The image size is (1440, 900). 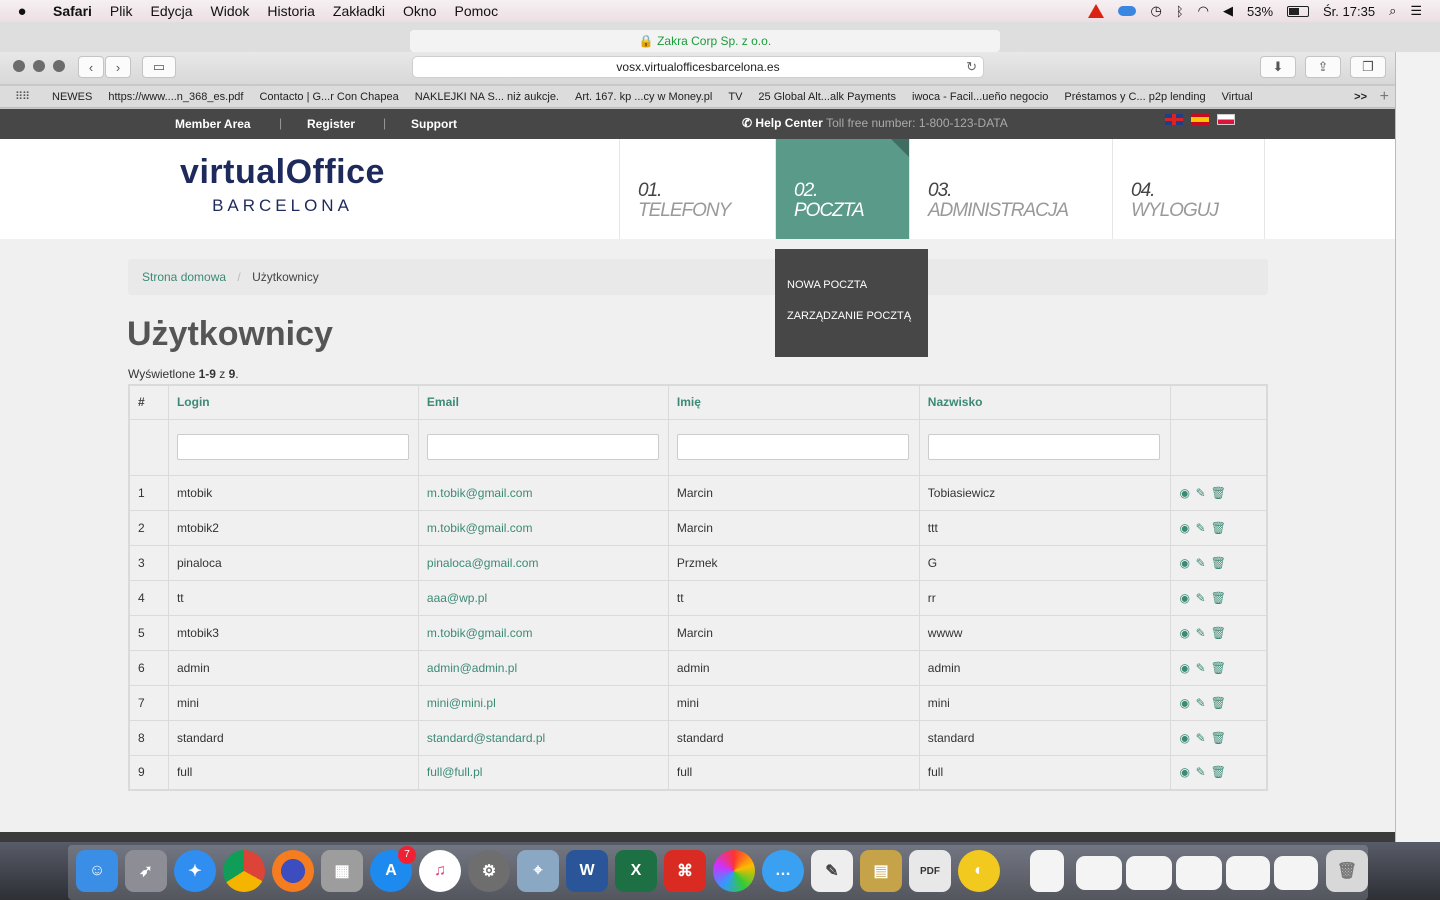 What do you see at coordinates (121, 11) in the screenshot?
I see `menu-file: Plik` at bounding box center [121, 11].